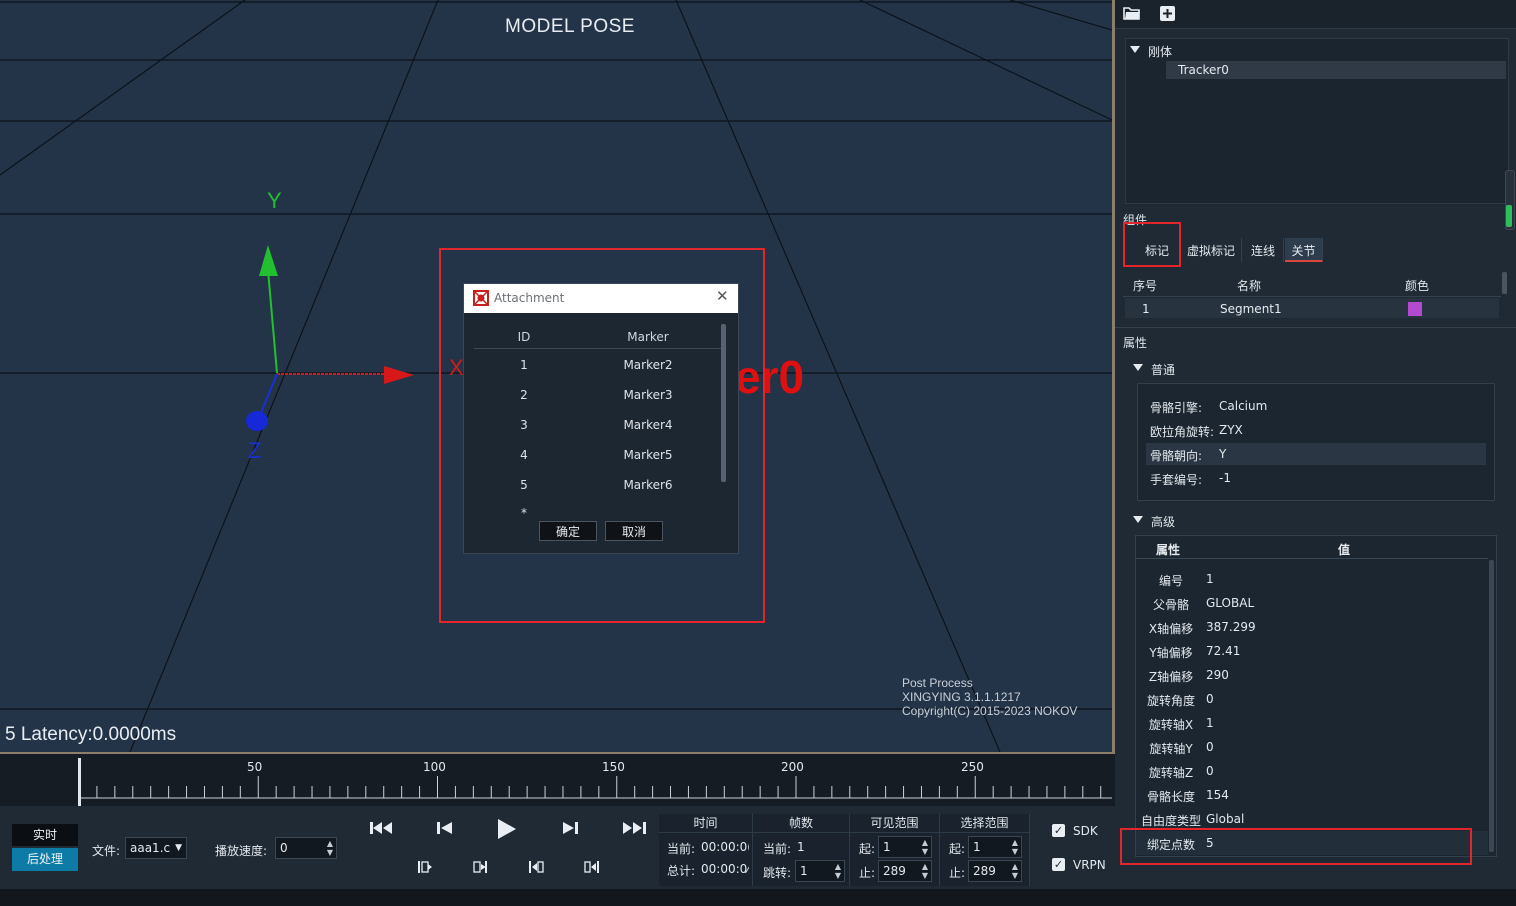  What do you see at coordinates (589, 485) in the screenshot?
I see `table-row: 5 Marker6` at bounding box center [589, 485].